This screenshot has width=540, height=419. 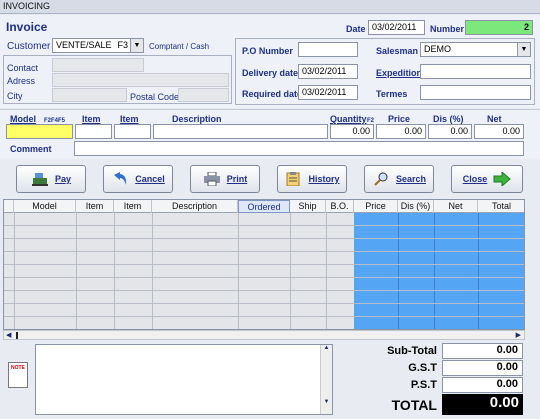 What do you see at coordinates (326, 379) in the screenshot?
I see `notes-scrollbar: ▲ ▼` at bounding box center [326, 379].